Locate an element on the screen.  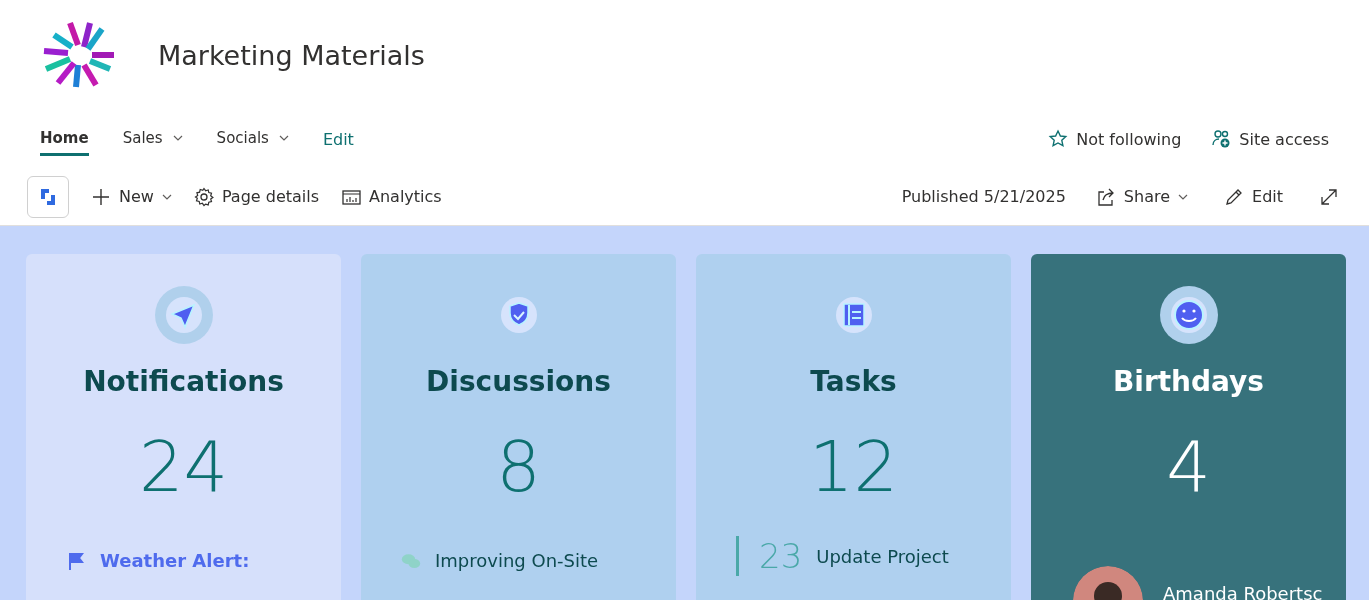
site-access-button: Site access is located at coordinates (1270, 139).